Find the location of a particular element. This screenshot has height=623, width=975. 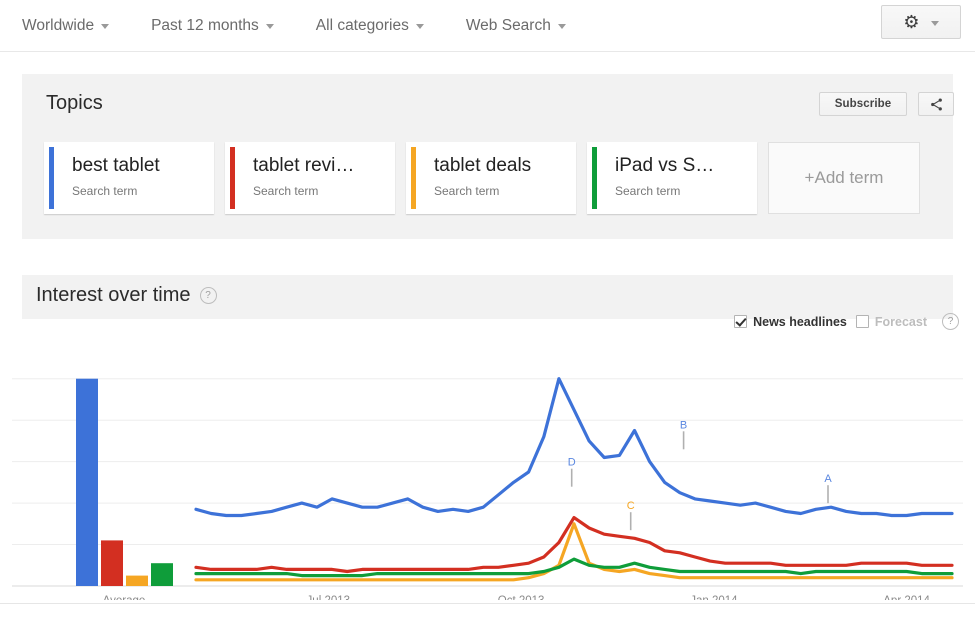

footer-divider is located at coordinates (487, 603).